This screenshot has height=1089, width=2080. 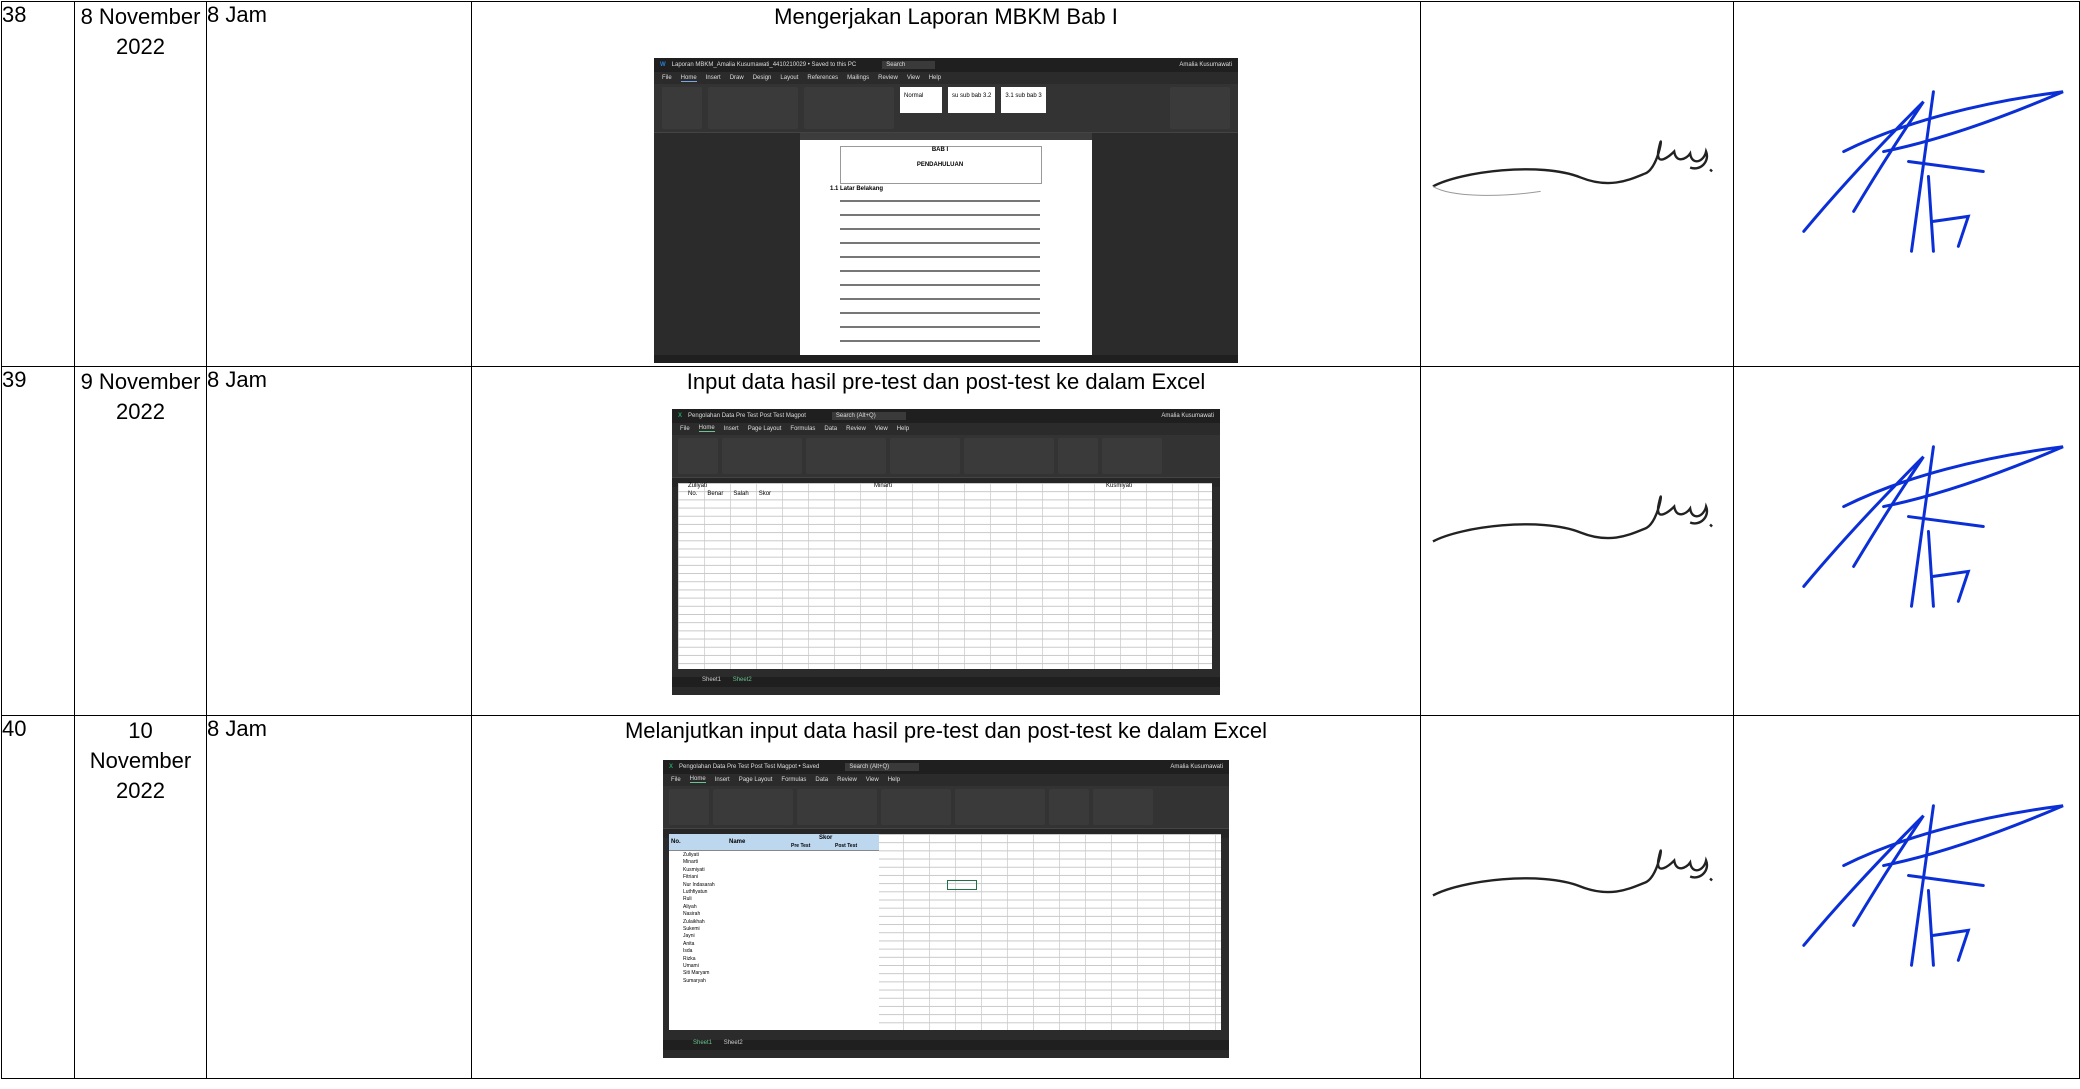 What do you see at coordinates (1205, 65) in the screenshot?
I see `word-user-name: Amalia Kusumawati` at bounding box center [1205, 65].